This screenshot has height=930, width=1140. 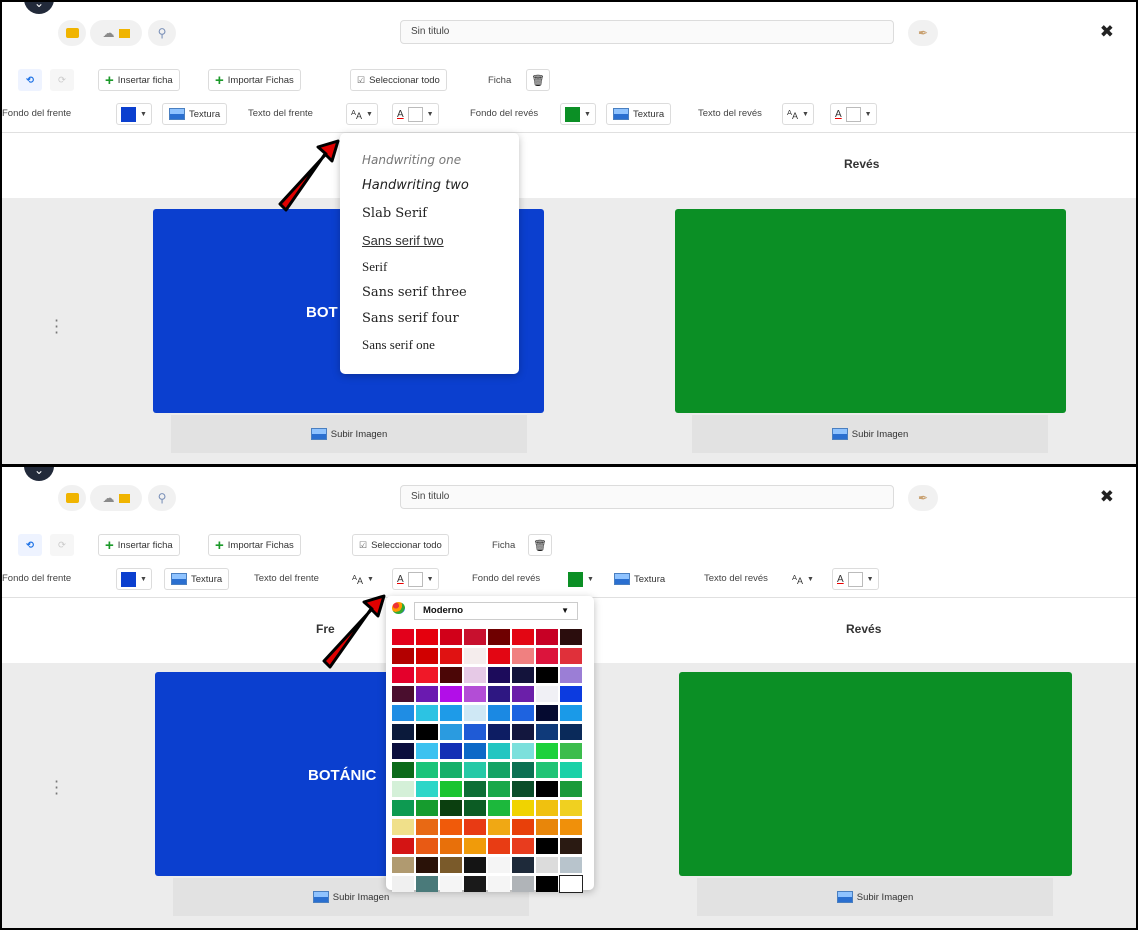 What do you see at coordinates (923, 33) in the screenshot?
I see `brush-button: ✒` at bounding box center [923, 33].